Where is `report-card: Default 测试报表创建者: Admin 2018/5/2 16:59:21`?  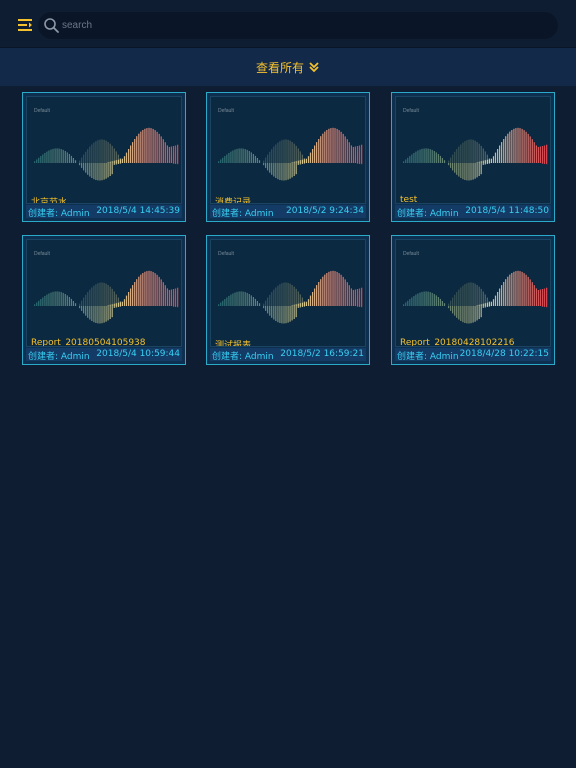
report-card: Default 测试报表创建者: Admin 2018/5/2 16:59:21 is located at coordinates (288, 300).